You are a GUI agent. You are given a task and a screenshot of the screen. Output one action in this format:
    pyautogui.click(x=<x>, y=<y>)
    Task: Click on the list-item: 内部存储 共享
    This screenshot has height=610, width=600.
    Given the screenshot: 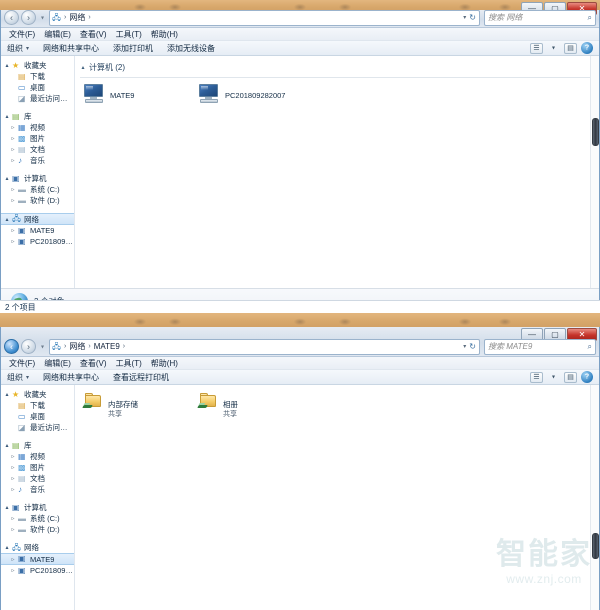 What is the action you would take?
    pyautogui.click(x=140, y=406)
    